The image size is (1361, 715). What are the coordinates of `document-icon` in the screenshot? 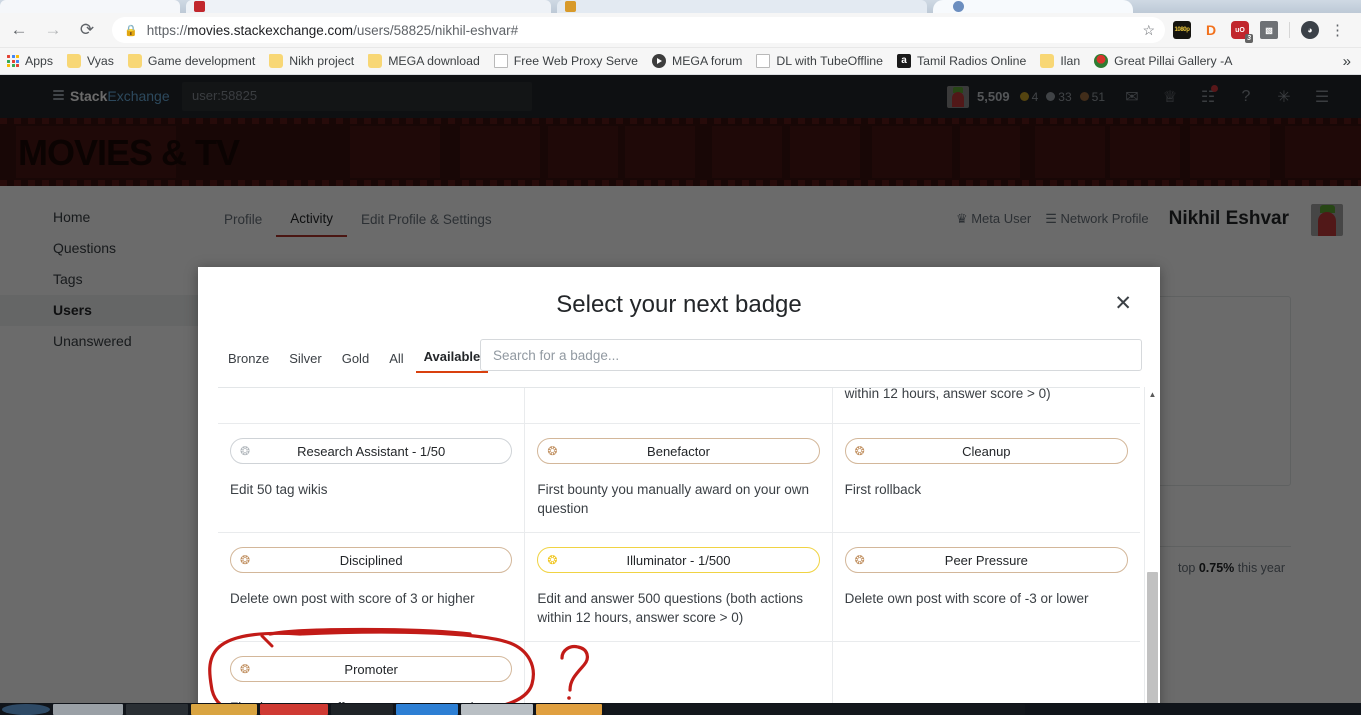 It's located at (763, 61).